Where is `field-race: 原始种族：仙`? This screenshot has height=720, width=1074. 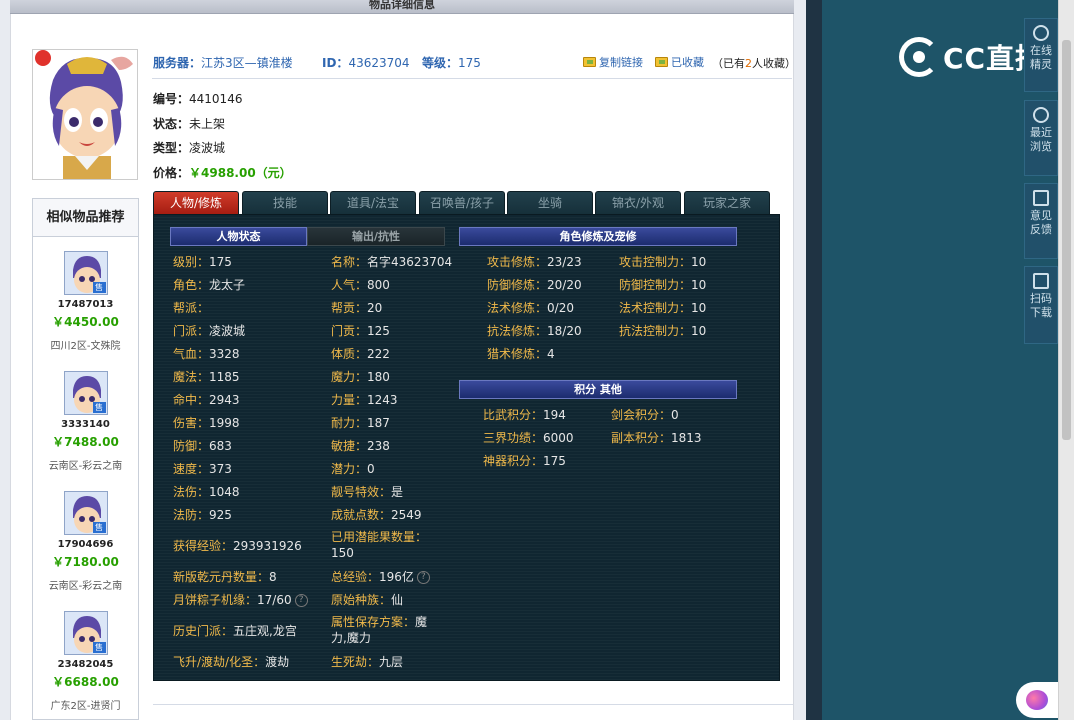
field-race: 原始种族：仙 is located at coordinates (367, 599).